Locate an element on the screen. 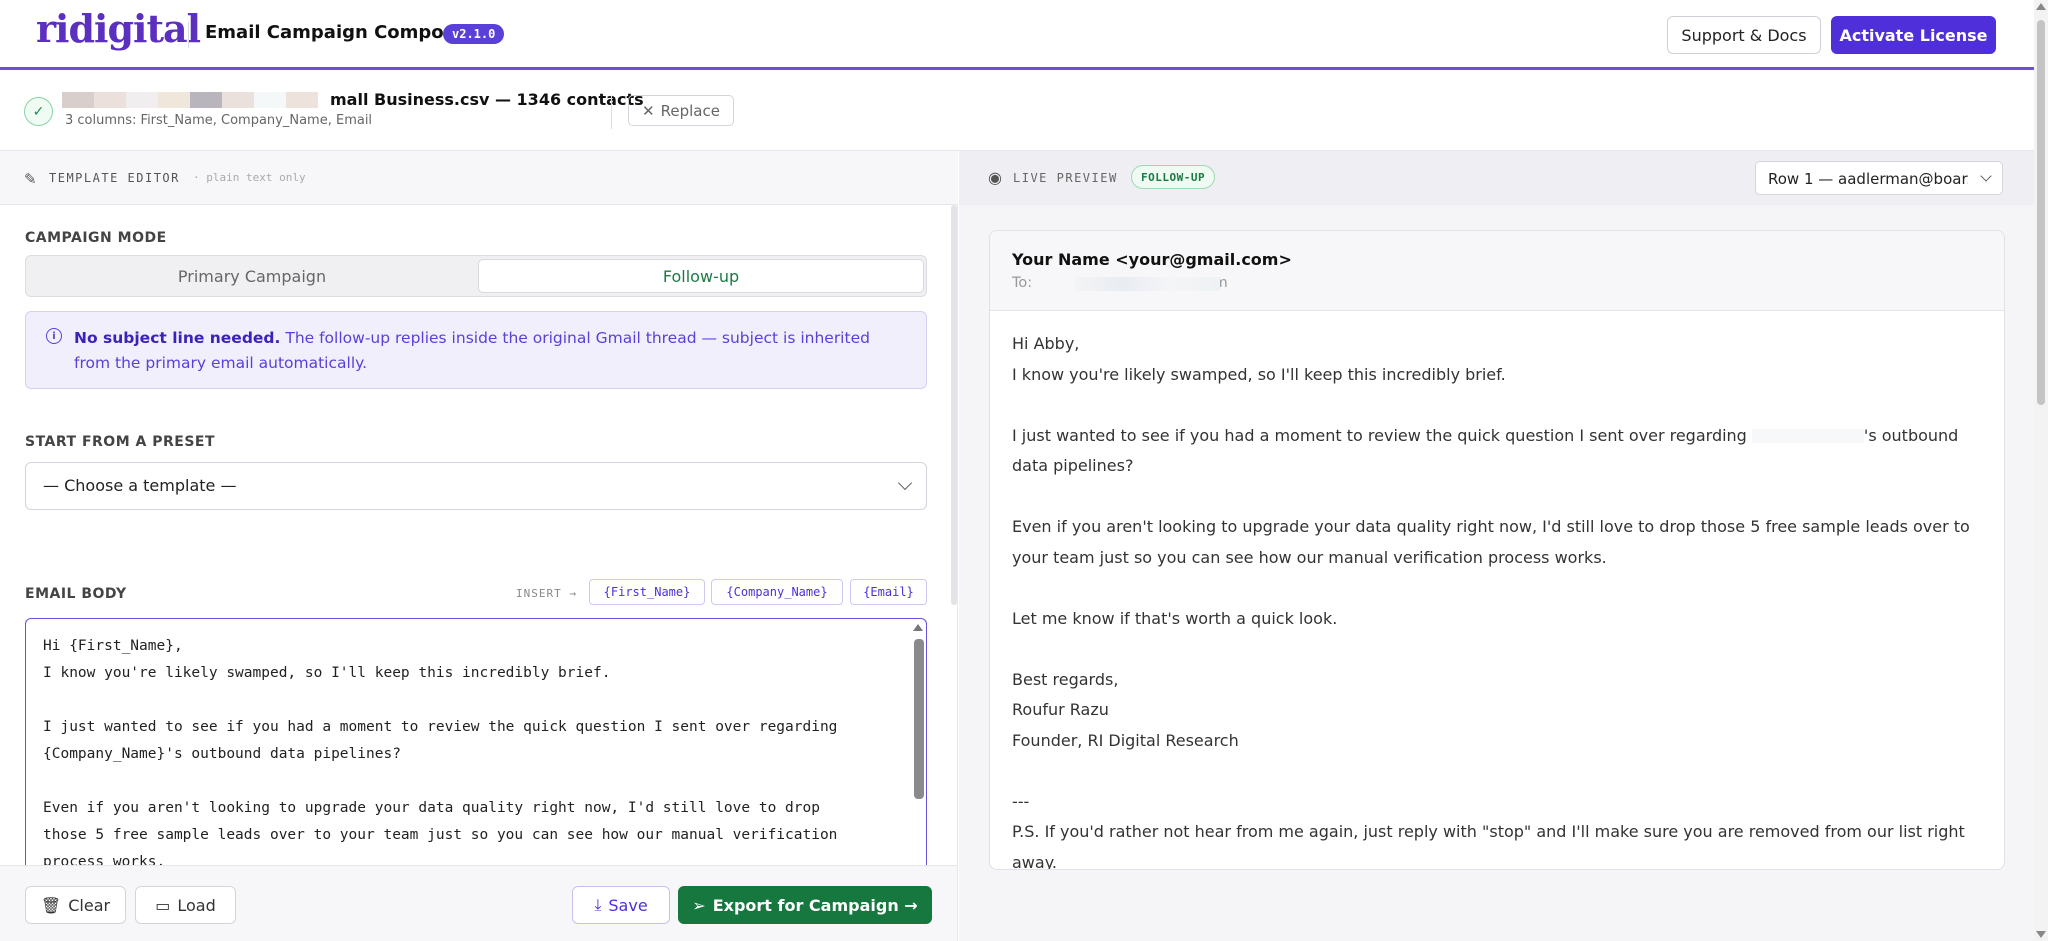 Image resolution: width=2048 pixels, height=941 pixels. redacted-filename is located at coordinates (190, 100).